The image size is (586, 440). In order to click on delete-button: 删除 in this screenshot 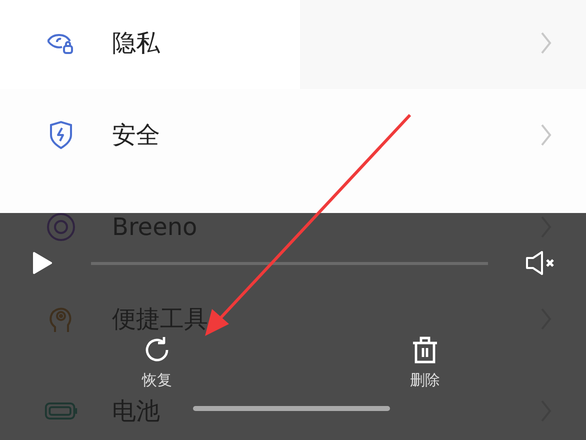, I will do `click(425, 362)`.